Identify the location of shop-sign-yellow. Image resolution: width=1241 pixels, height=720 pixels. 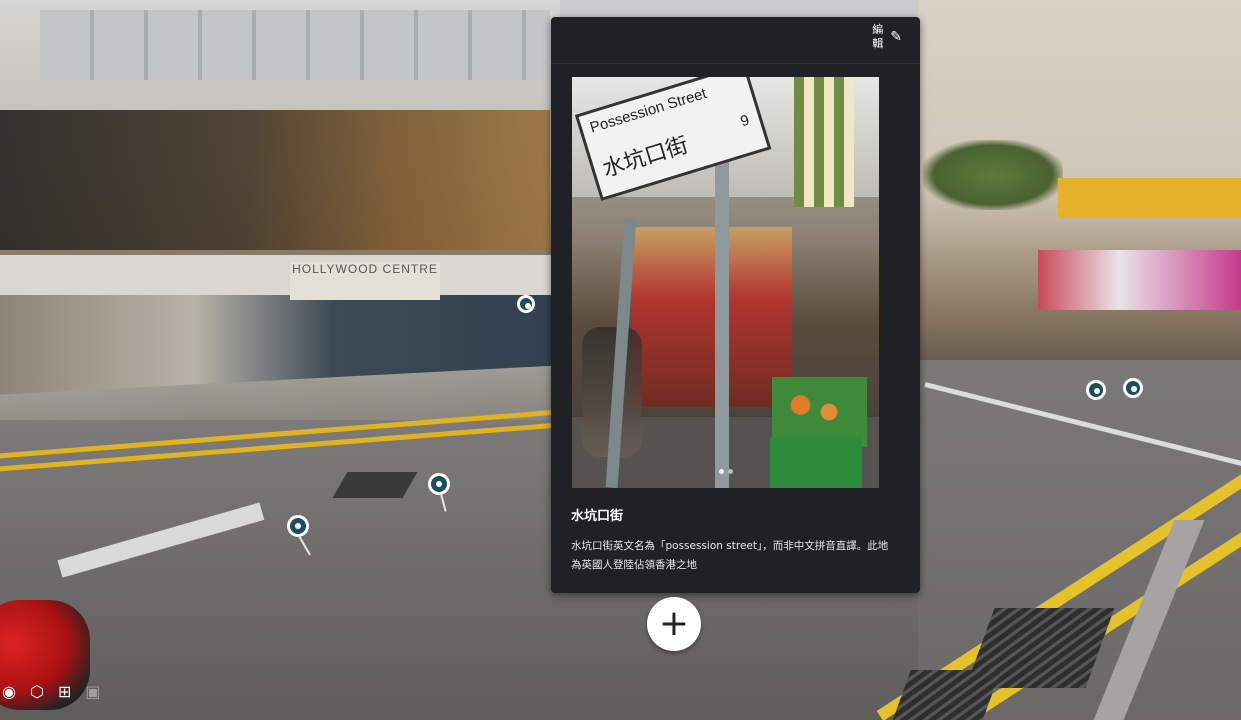
(1149, 198).